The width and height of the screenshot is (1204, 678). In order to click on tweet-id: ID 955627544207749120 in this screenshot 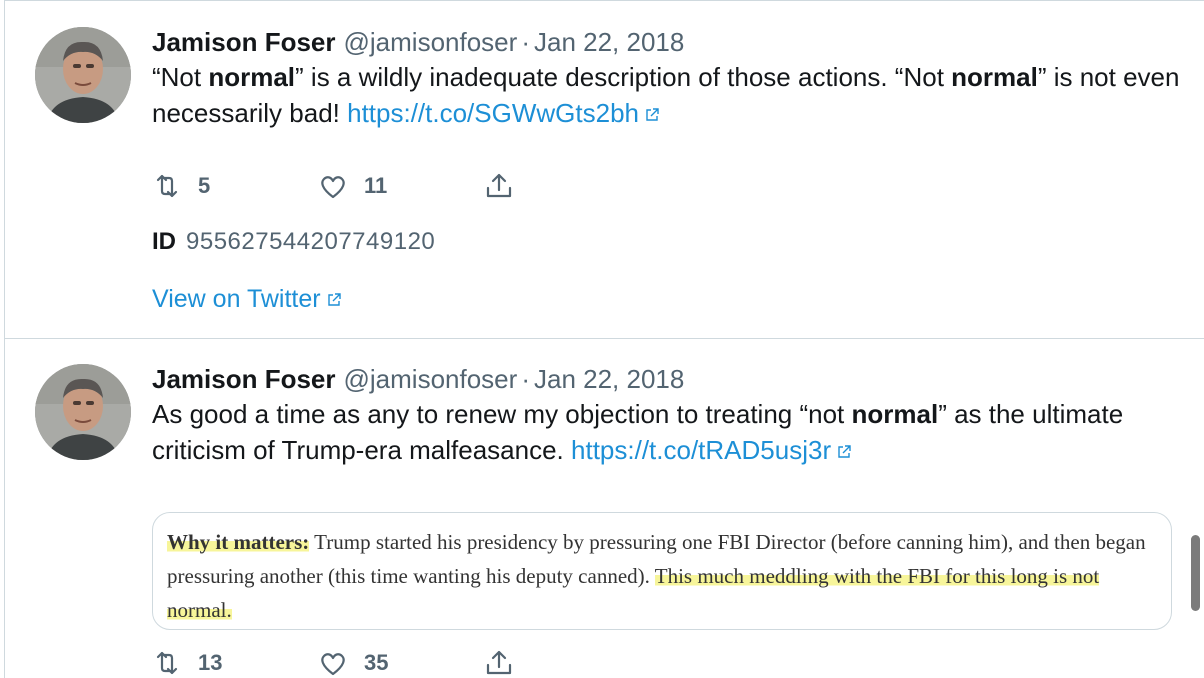, I will do `click(293, 242)`.